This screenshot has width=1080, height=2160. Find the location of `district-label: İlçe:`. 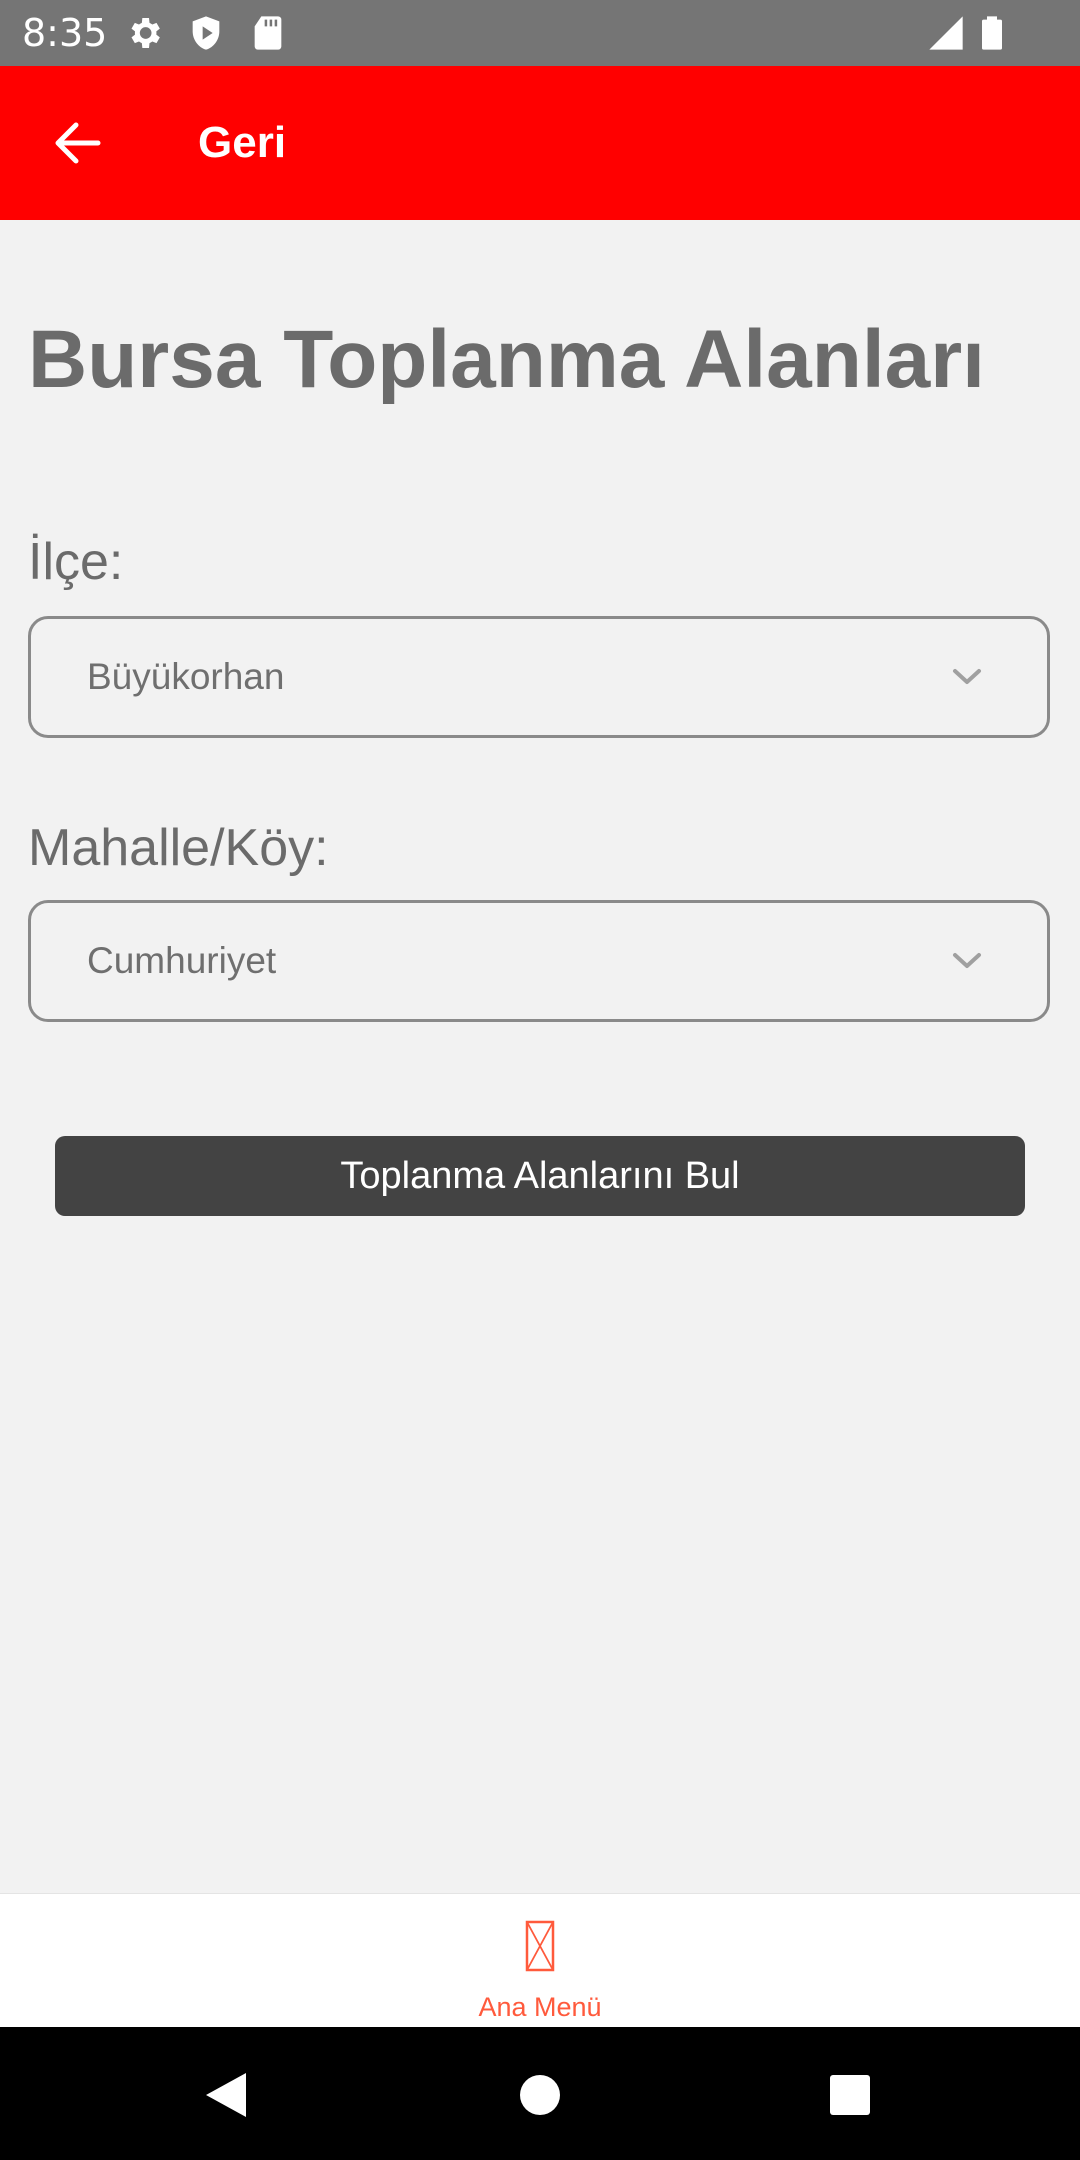

district-label: İlçe: is located at coordinates (76, 562).